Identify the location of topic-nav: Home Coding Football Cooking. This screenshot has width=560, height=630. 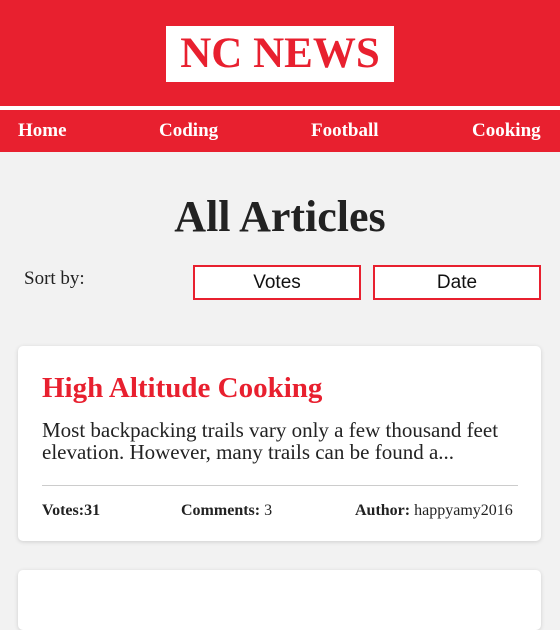
(280, 131).